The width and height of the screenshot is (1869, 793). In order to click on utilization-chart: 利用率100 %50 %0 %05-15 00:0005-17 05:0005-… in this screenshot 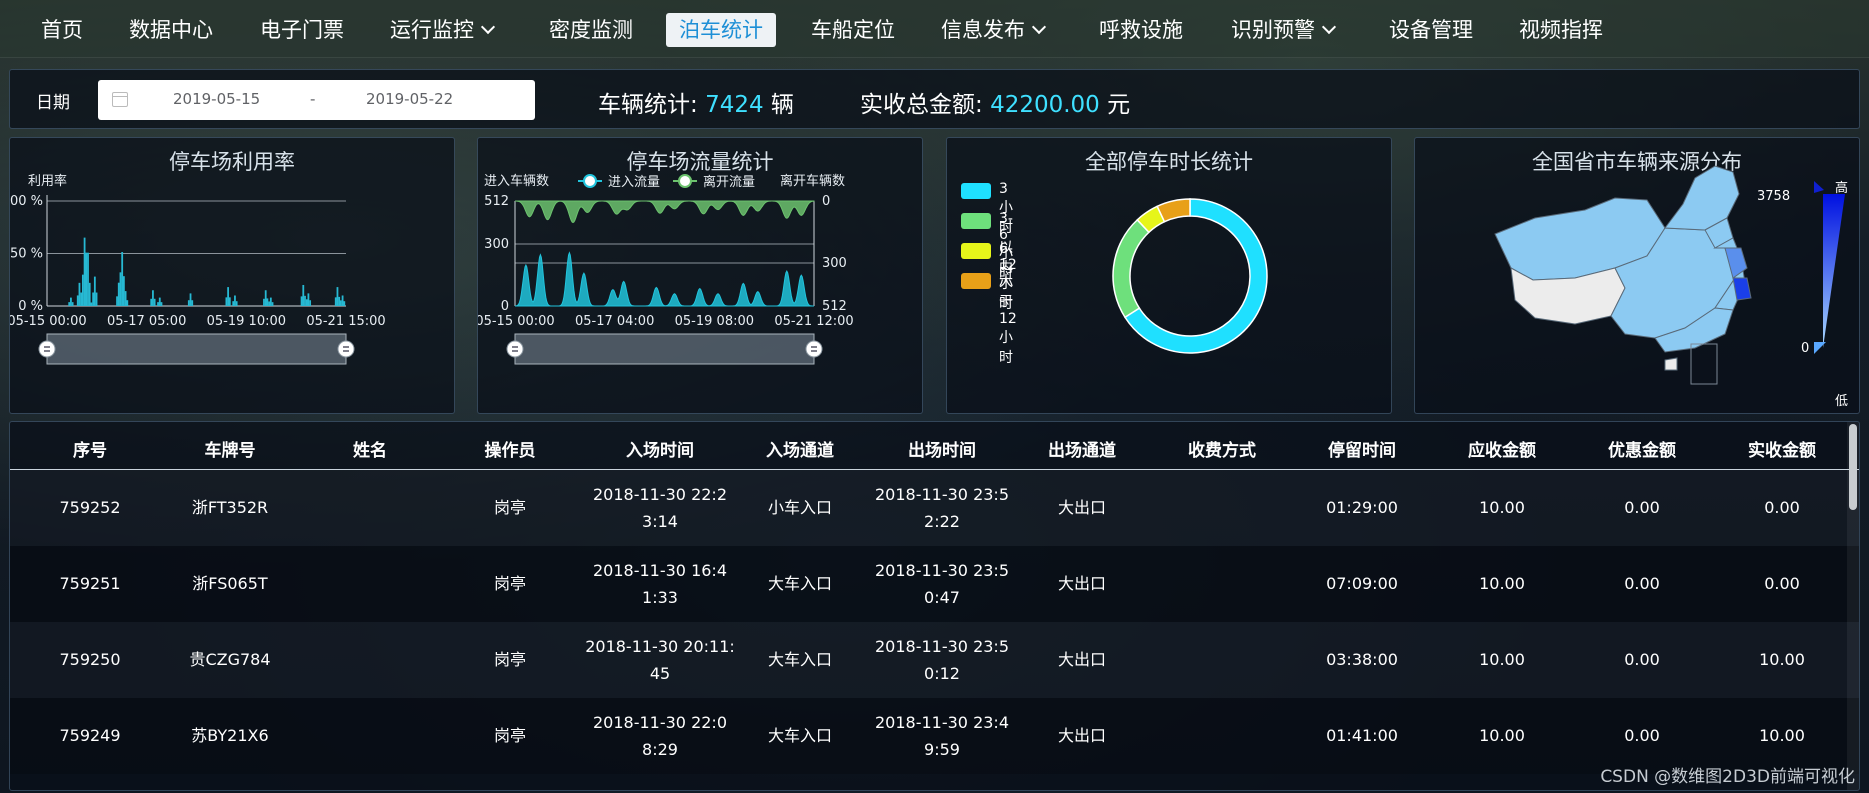, I will do `click(194, 269)`.